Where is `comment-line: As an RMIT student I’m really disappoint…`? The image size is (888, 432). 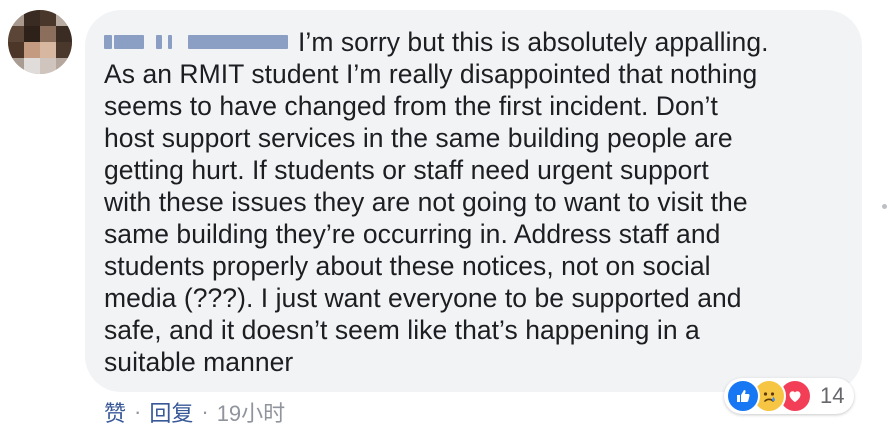
comment-line: As an RMIT student I’m really disappoint… is located at coordinates (431, 74).